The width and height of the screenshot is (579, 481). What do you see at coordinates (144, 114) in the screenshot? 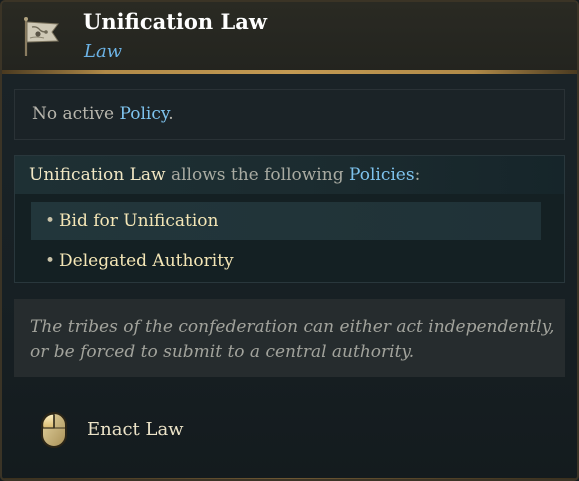
I see `policy-keyword: Policy` at bounding box center [144, 114].